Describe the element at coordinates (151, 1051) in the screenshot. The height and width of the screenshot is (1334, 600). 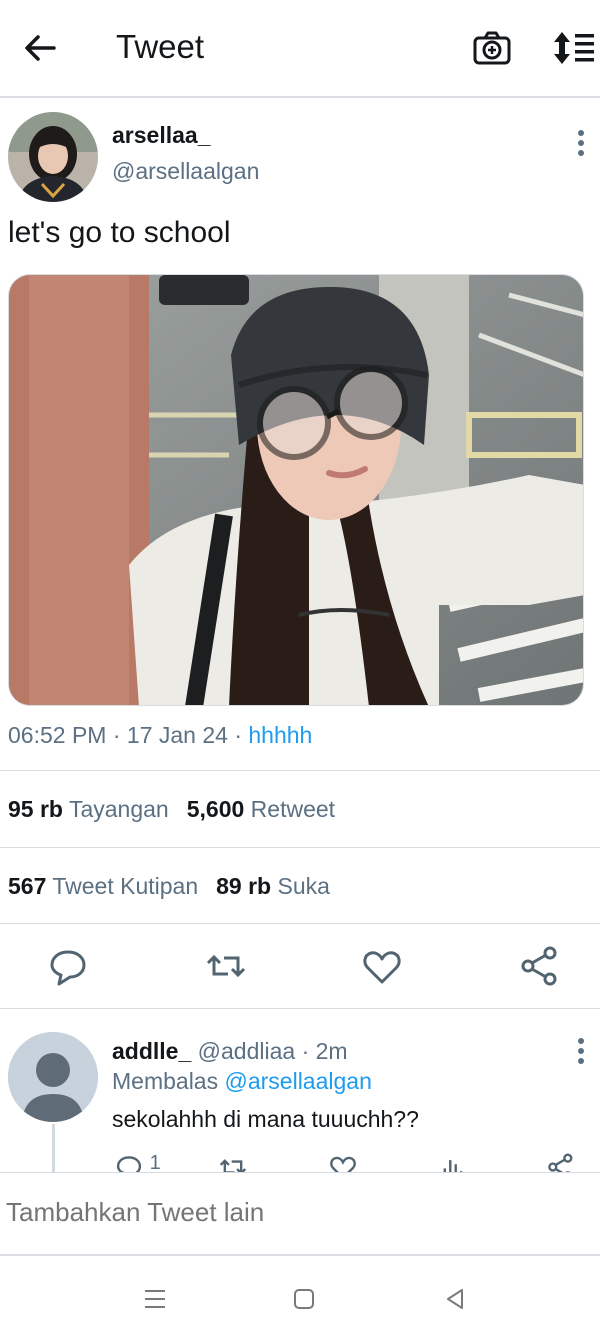
I see `reply-author-name: addlle_` at that location.